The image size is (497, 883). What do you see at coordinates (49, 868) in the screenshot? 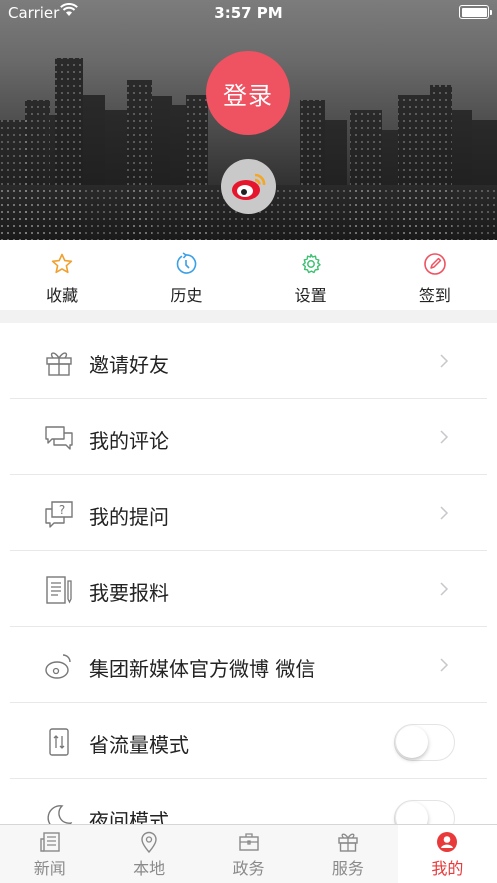
I see `tab-news-label: 新闻` at bounding box center [49, 868].